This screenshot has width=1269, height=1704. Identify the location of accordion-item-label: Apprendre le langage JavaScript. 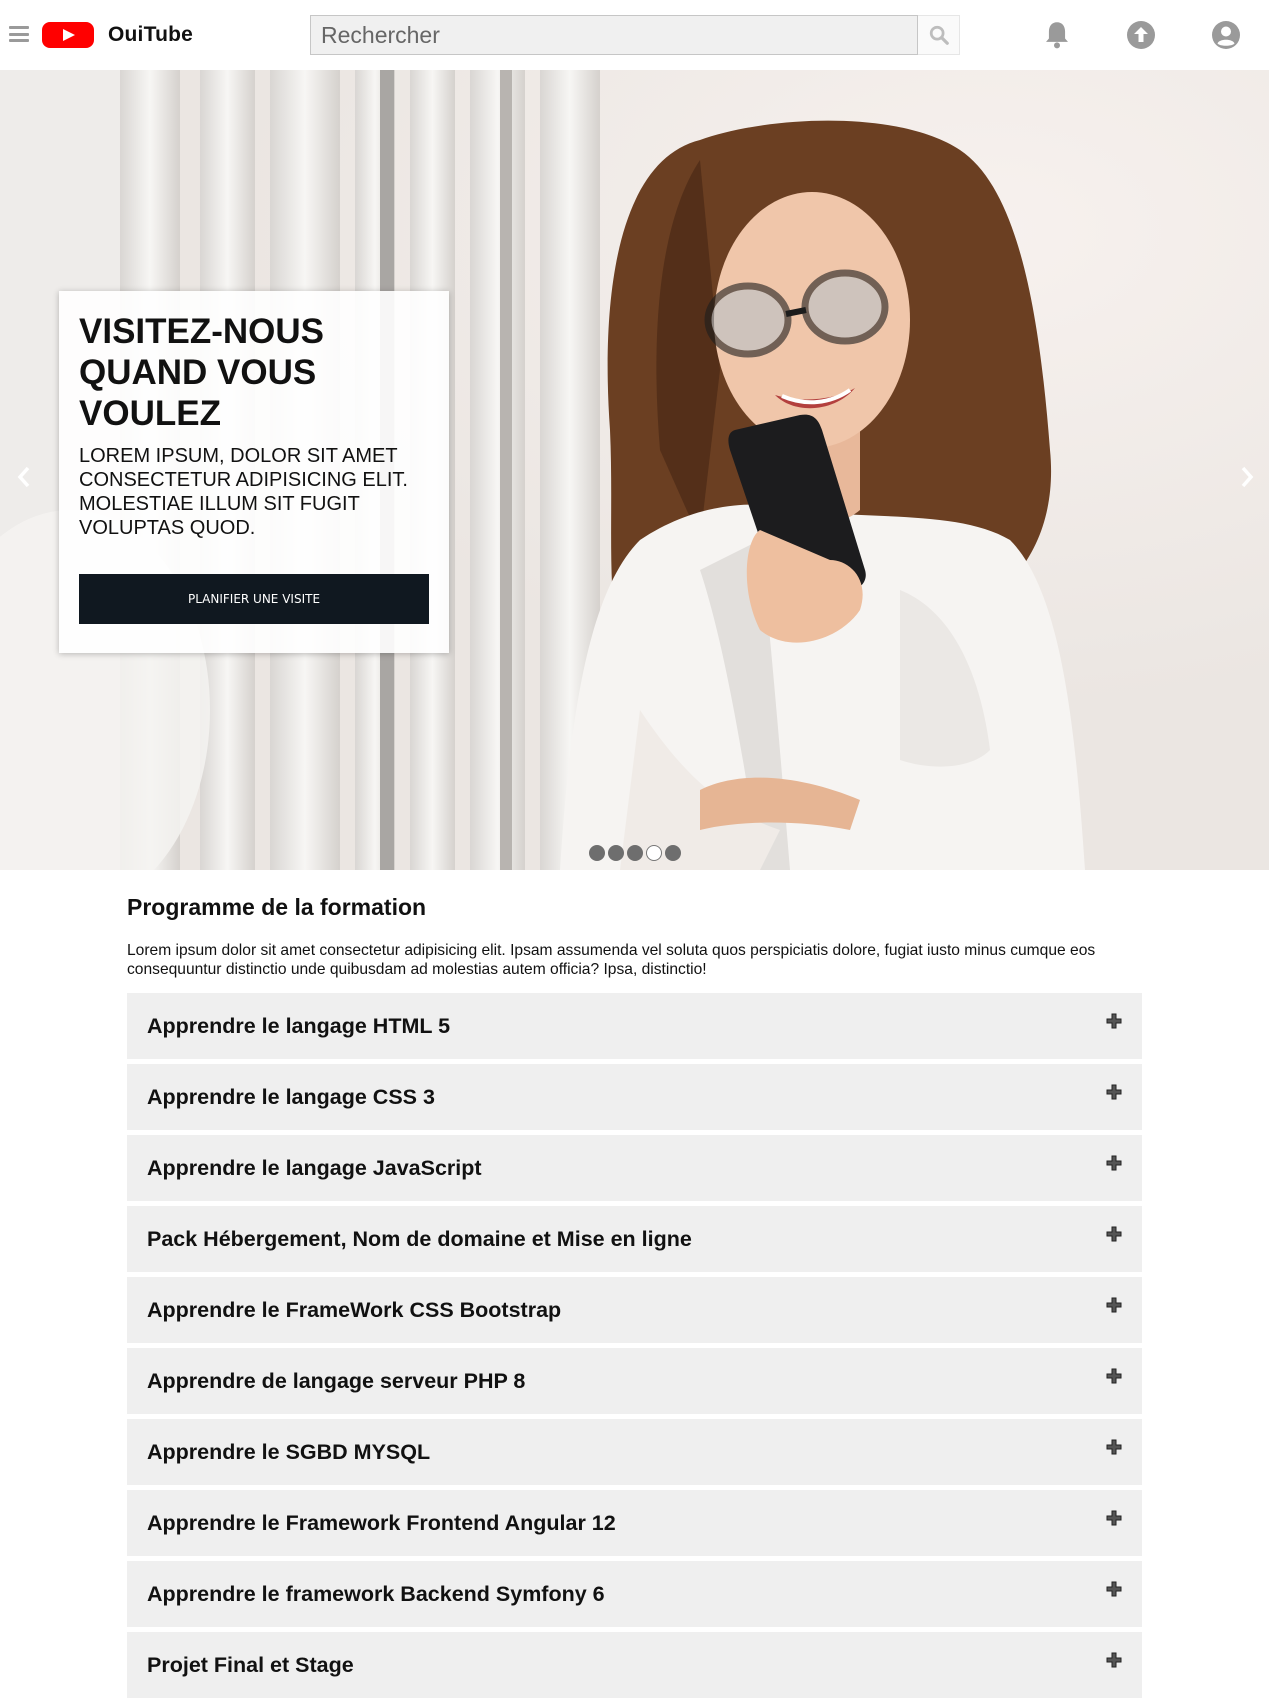
(314, 1168).